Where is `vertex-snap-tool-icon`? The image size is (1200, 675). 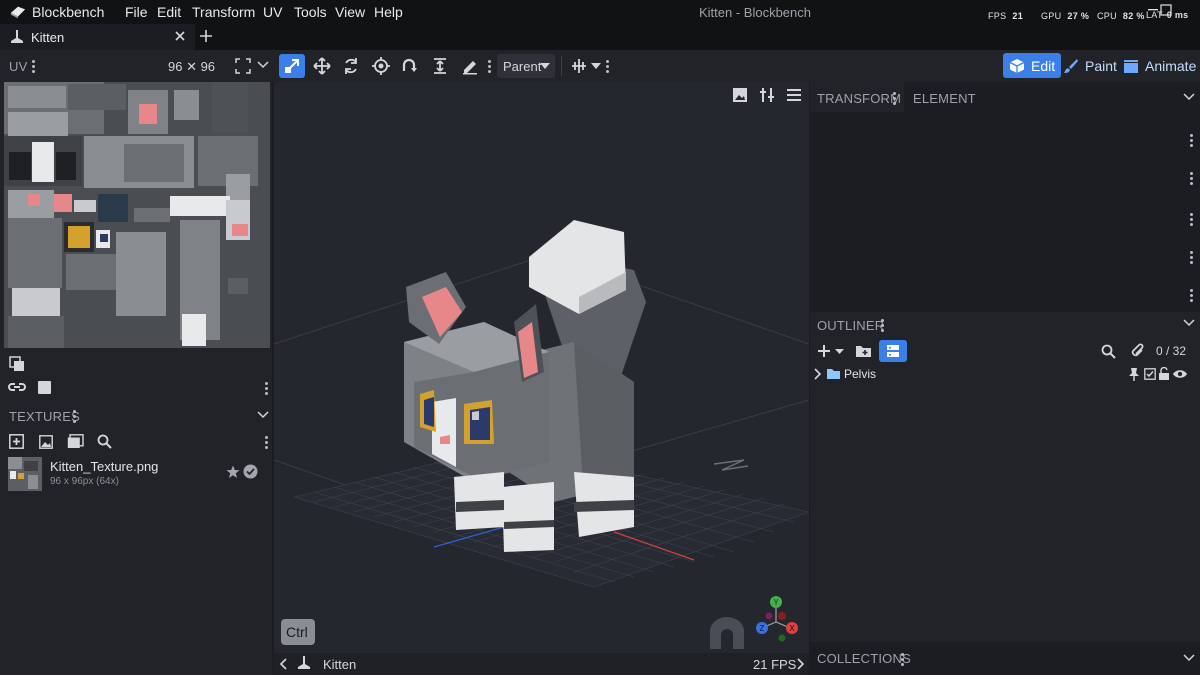
vertex-snap-tool-icon is located at coordinates (470, 66).